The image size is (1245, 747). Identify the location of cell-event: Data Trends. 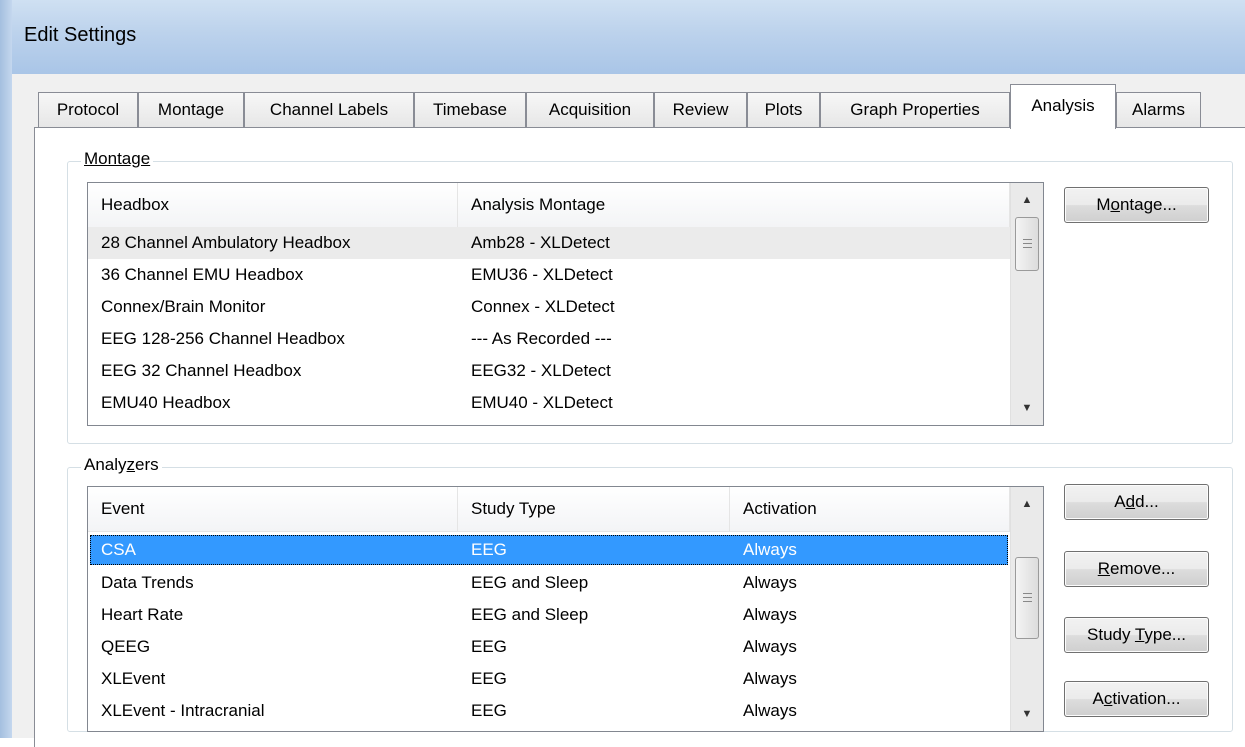
(147, 582).